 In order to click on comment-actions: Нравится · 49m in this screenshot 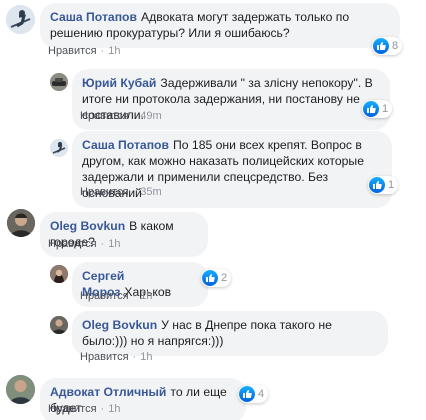, I will do `click(121, 116)`.